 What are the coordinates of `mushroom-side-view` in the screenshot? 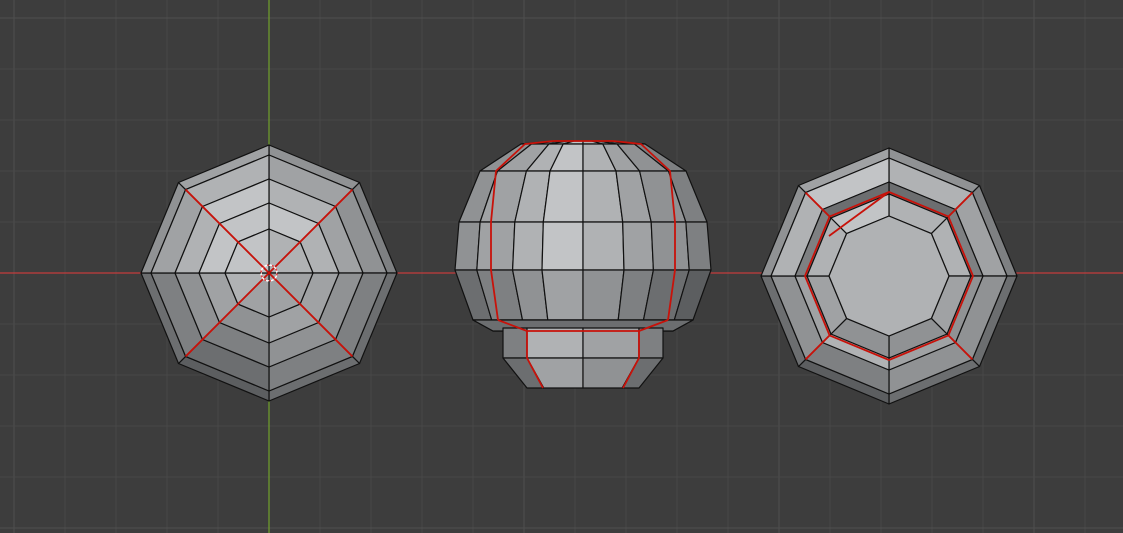 It's located at (583, 264).